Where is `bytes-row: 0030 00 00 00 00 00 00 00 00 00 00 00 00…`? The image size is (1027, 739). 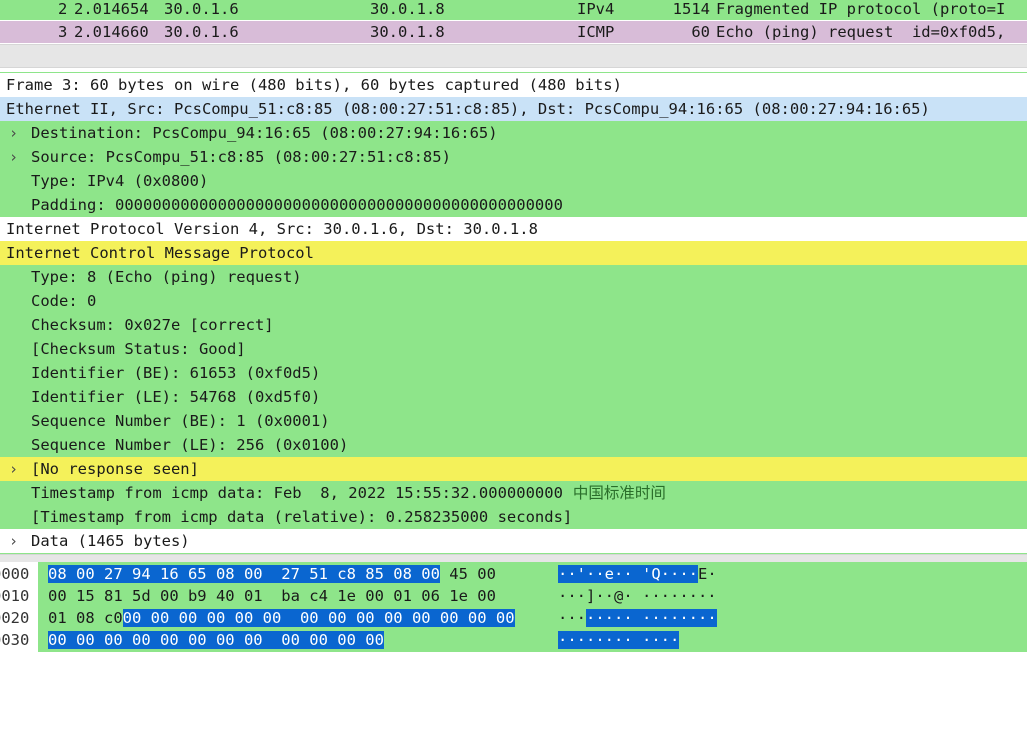
bytes-row: 0030 00 00 00 00 00 00 00 00 00 00 00 00… is located at coordinates (513, 640).